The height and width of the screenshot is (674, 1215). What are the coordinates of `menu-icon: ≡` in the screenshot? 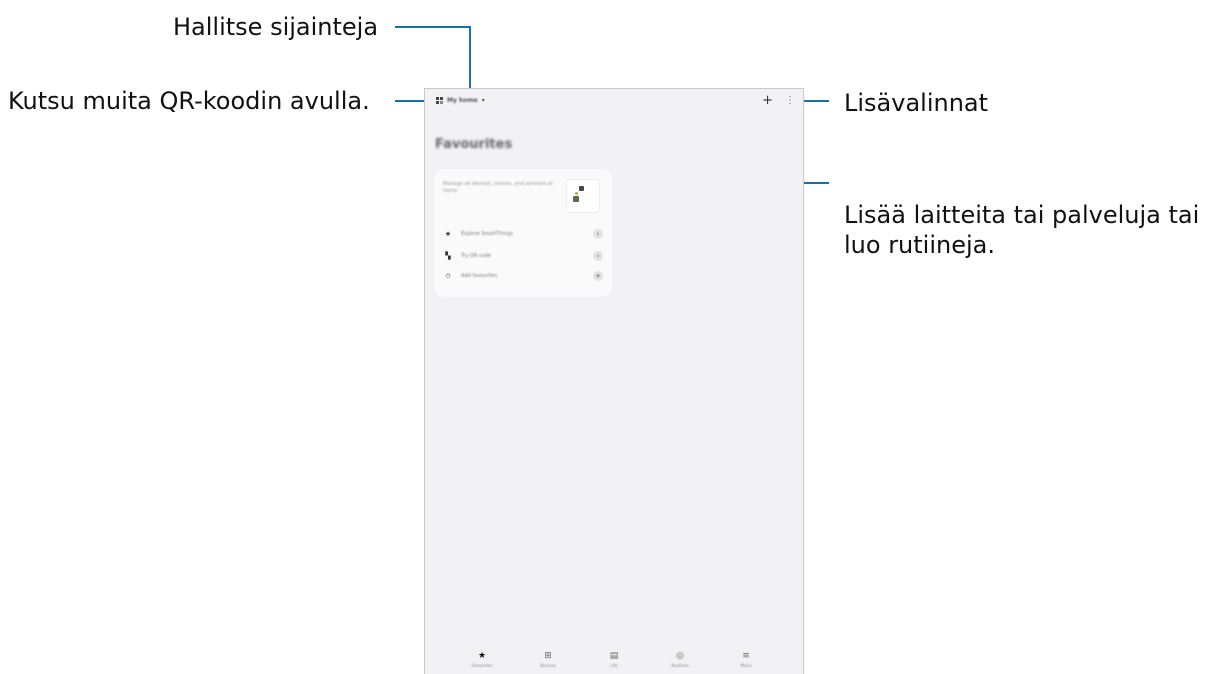 It's located at (746, 656).